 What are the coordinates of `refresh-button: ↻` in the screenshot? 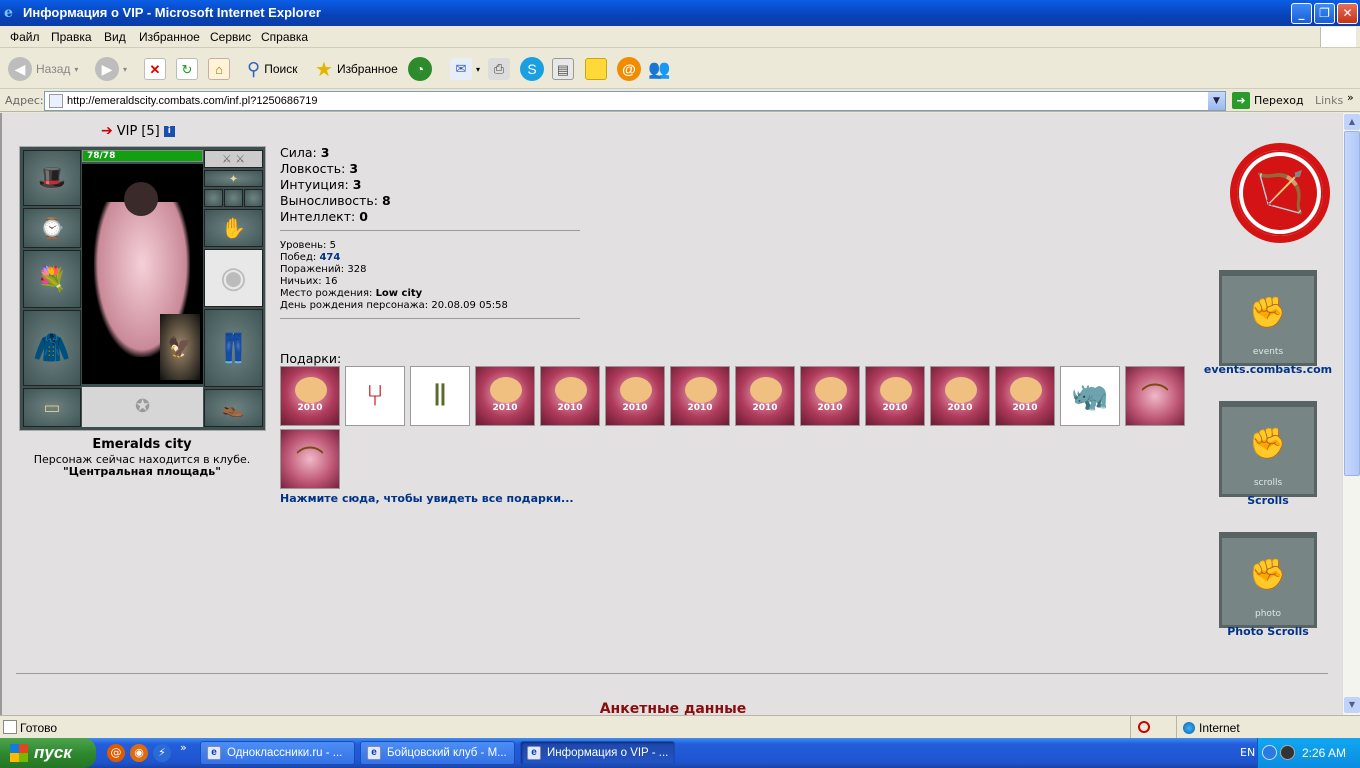 It's located at (187, 69).